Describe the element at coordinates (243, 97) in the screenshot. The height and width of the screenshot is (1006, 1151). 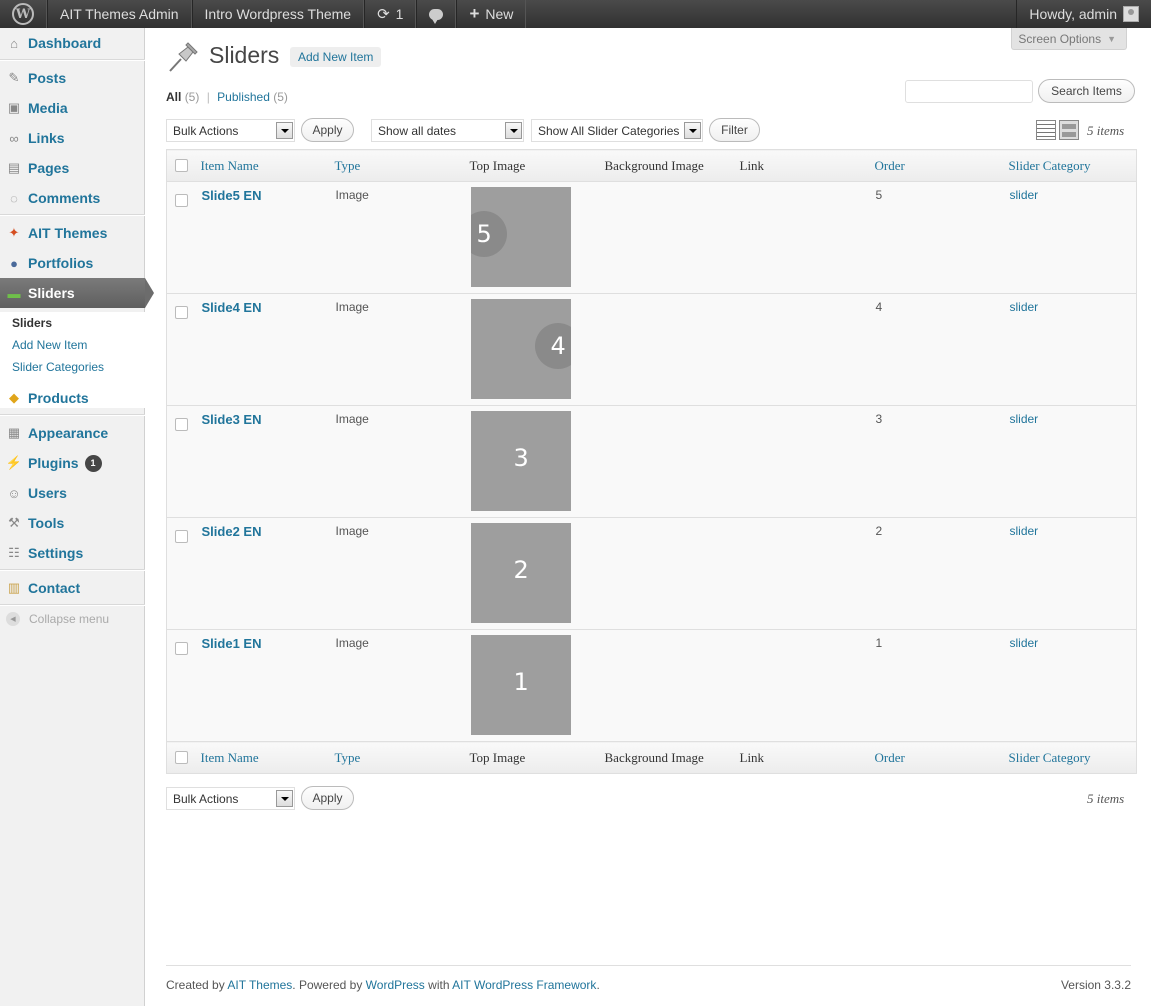
I see `view-published-link: Published` at that location.